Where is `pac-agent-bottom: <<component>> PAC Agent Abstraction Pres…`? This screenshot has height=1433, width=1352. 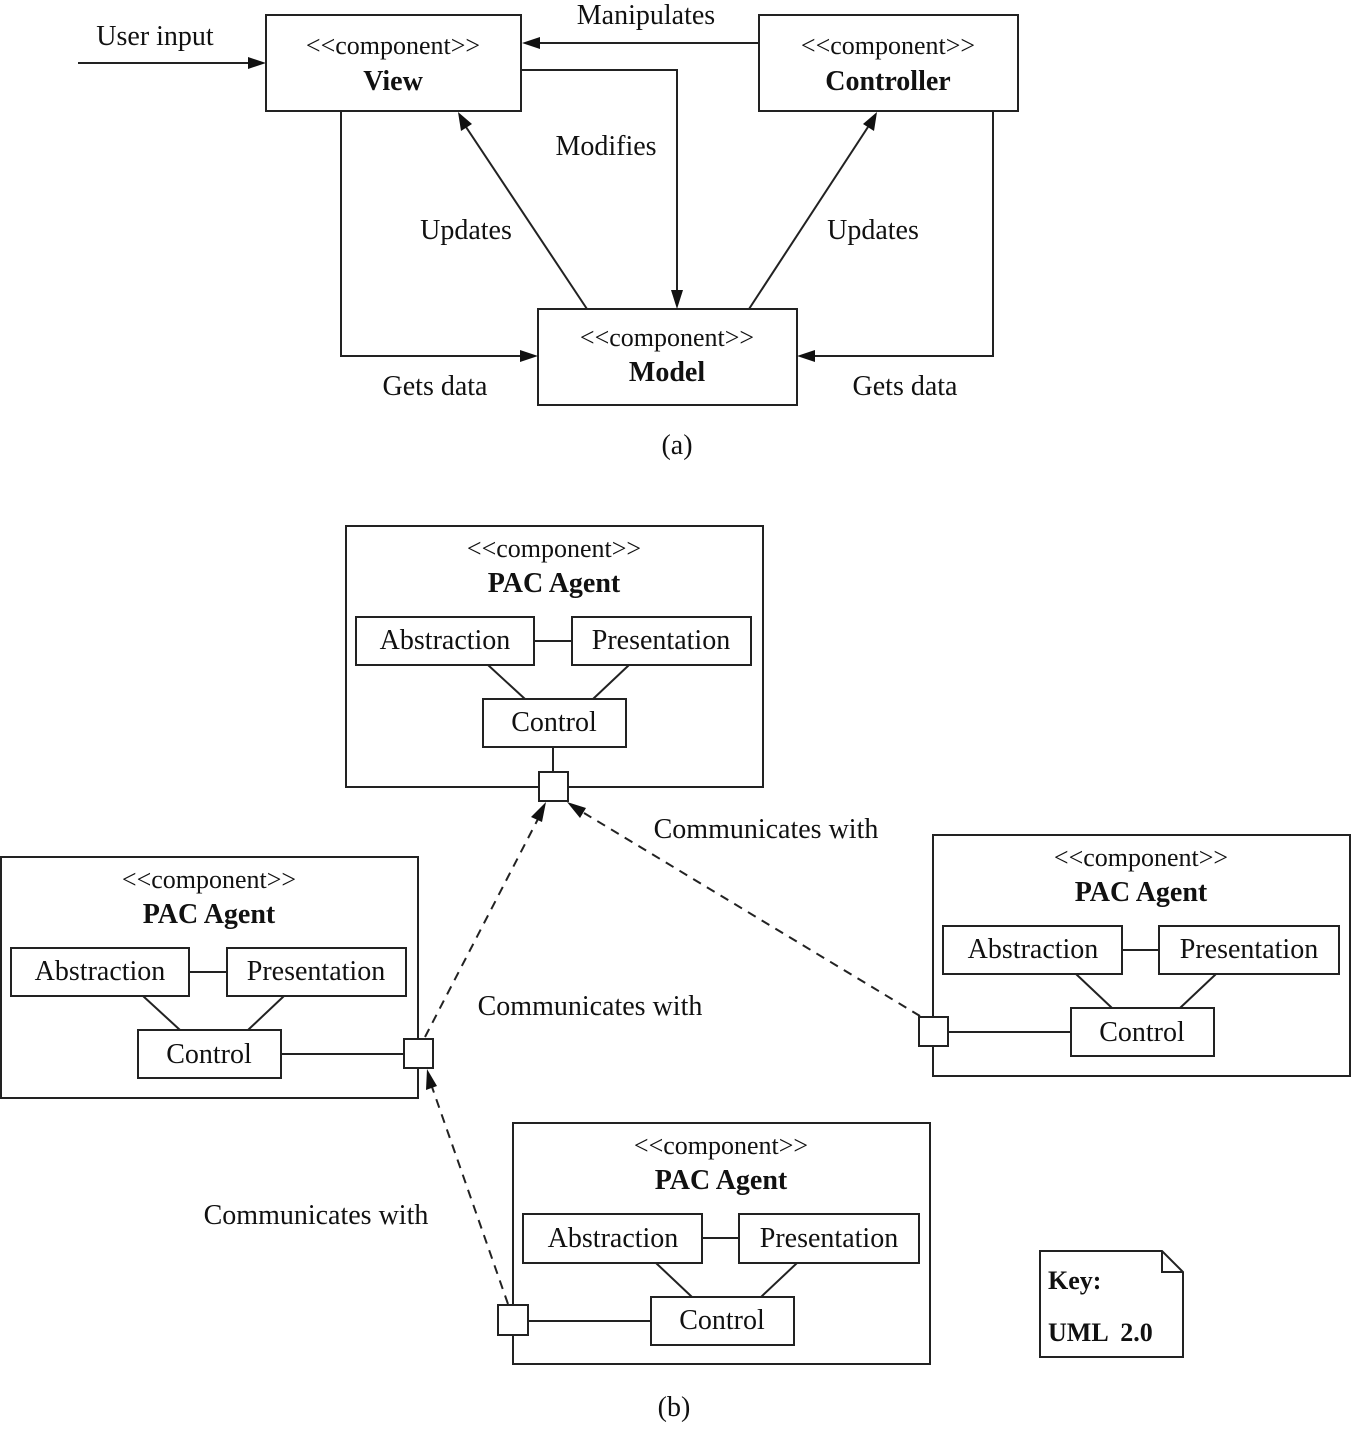 pac-agent-bottom: <<component>> PAC Agent Abstraction Pres… is located at coordinates (714, 1243).